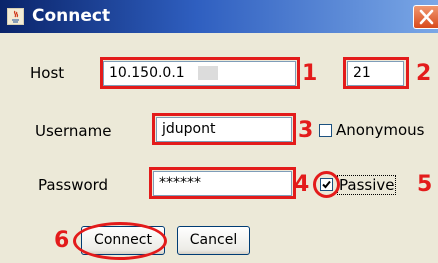  I want to click on cancel-button: Cancel, so click(213, 240).